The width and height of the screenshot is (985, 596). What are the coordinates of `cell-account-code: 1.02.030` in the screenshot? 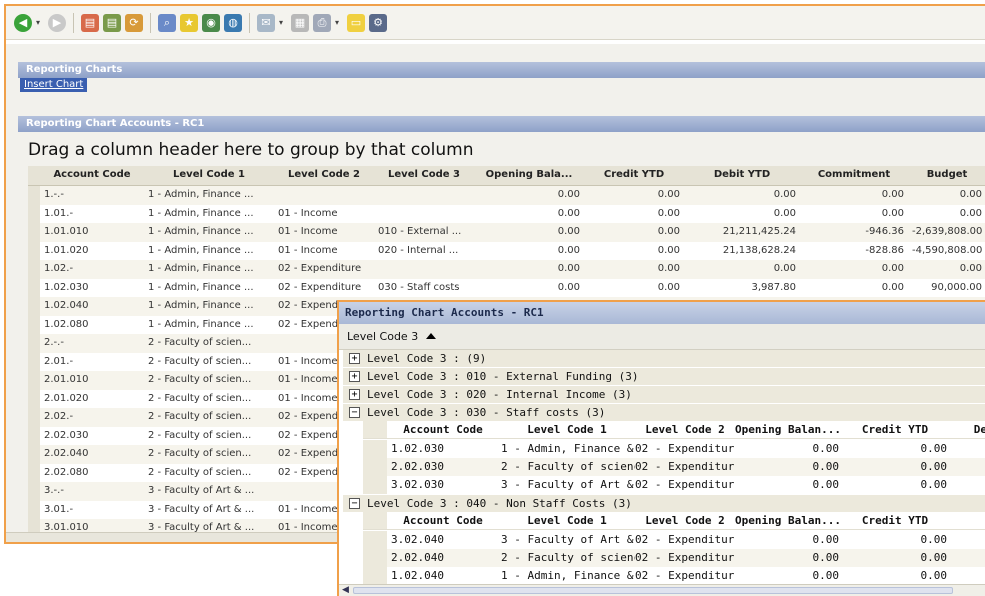 It's located at (417, 448).